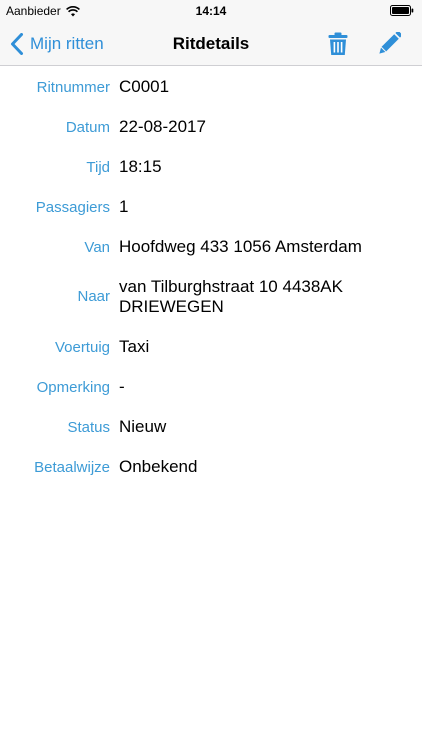 The height and width of the screenshot is (750, 422). What do you see at coordinates (98, 167) in the screenshot?
I see `detail-label: Tijd` at bounding box center [98, 167].